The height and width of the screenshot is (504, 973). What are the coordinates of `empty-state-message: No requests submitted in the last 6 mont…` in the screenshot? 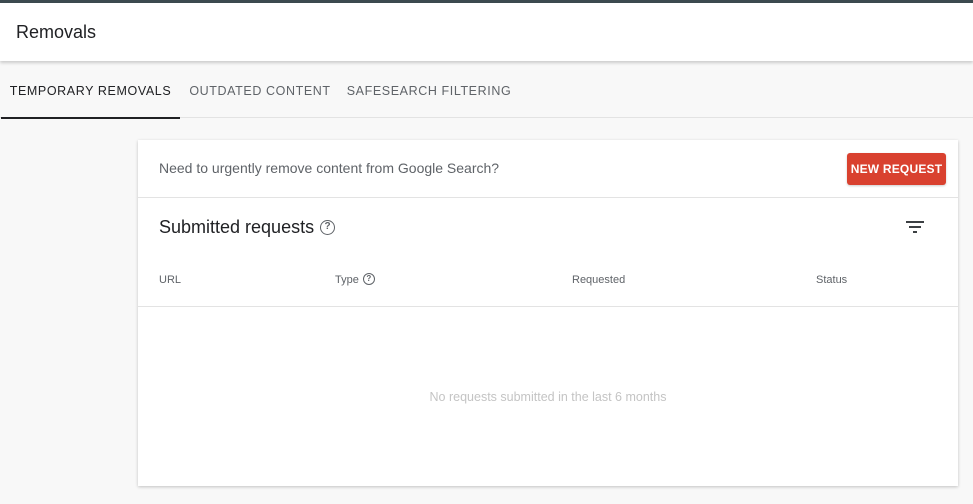 It's located at (548, 397).